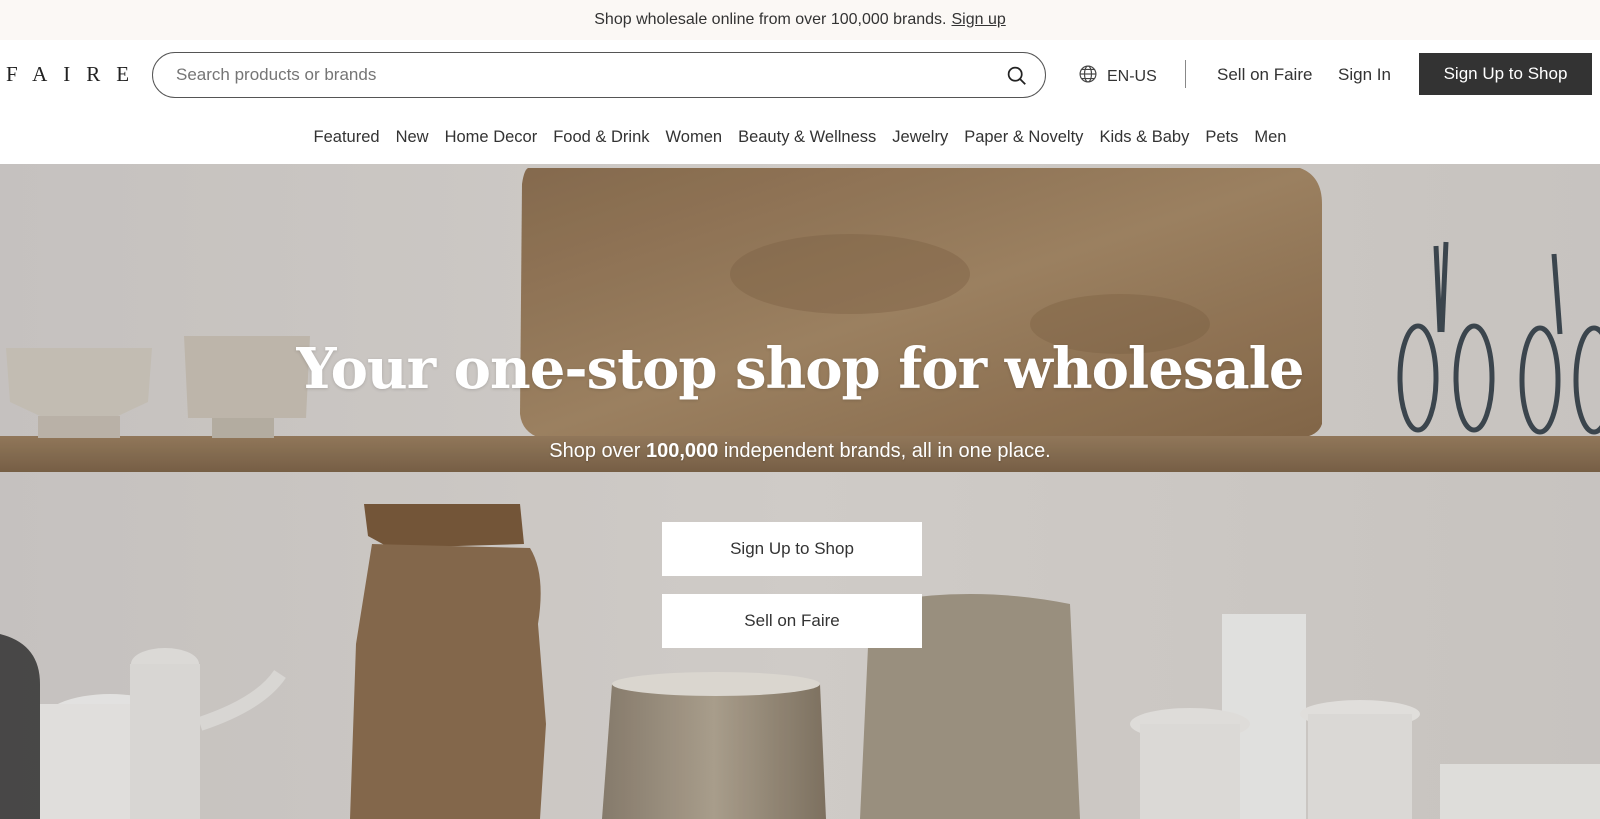 This screenshot has height=819, width=1600. I want to click on category-paper-novelty: Paper & Novelty, so click(1023, 137).